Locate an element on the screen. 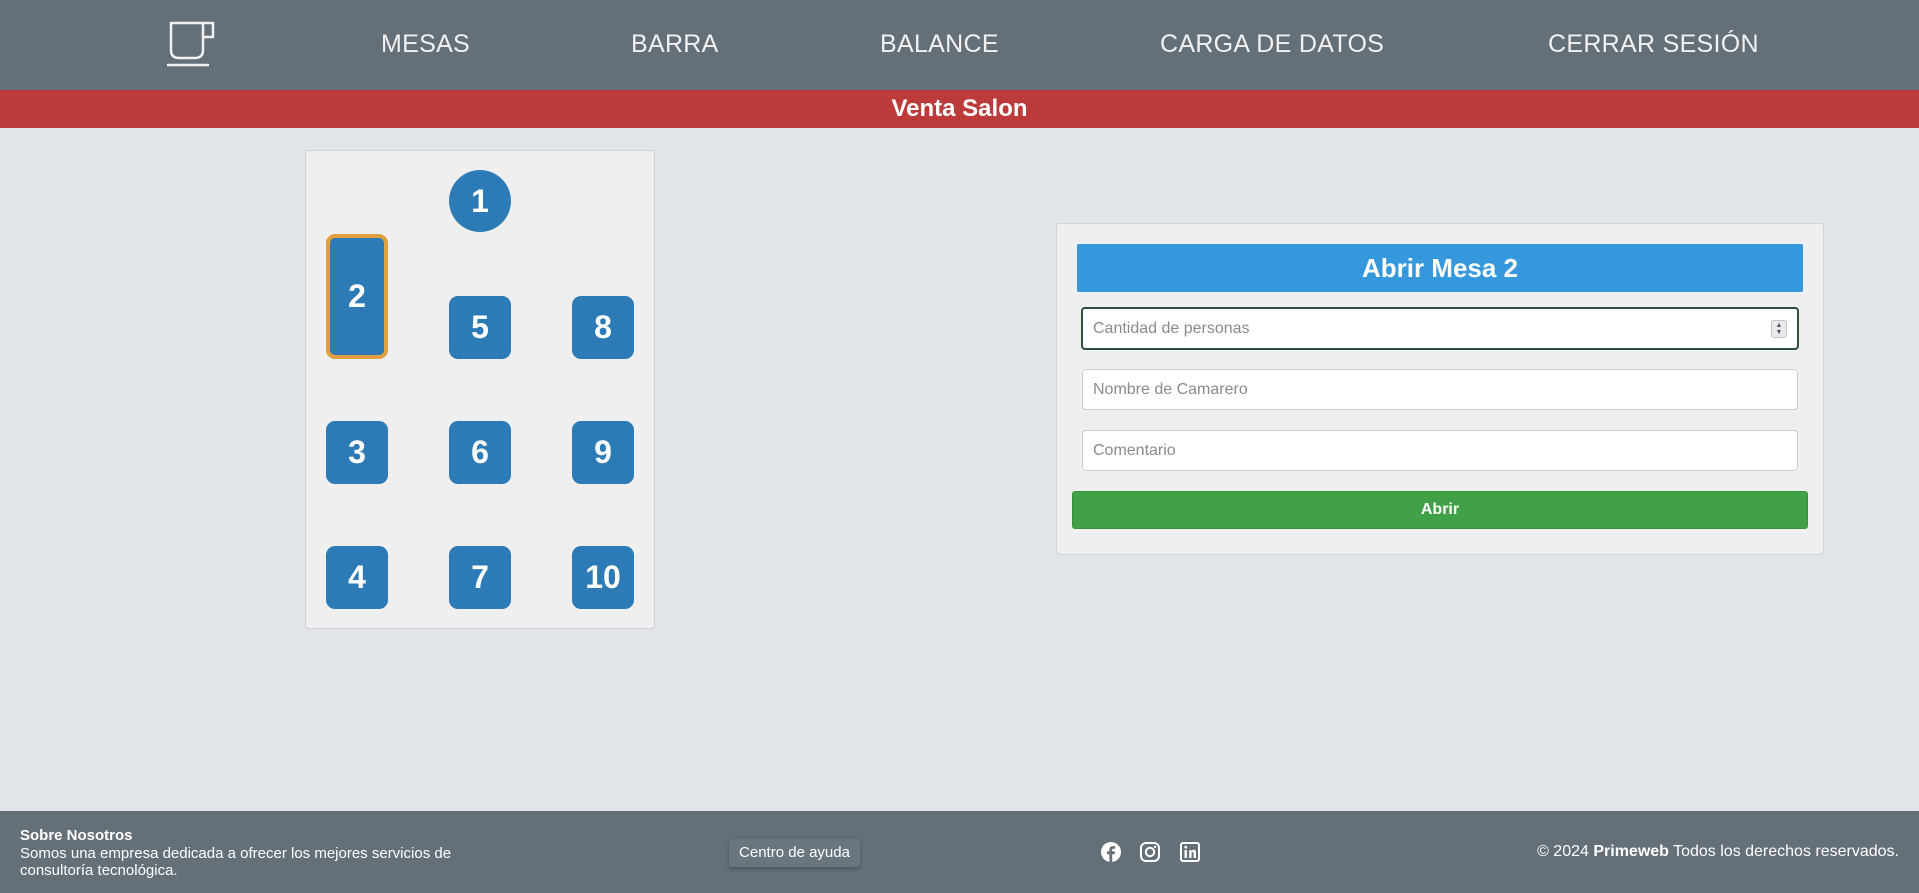 This screenshot has width=1919, height=893. table-8: 8 is located at coordinates (603, 327).